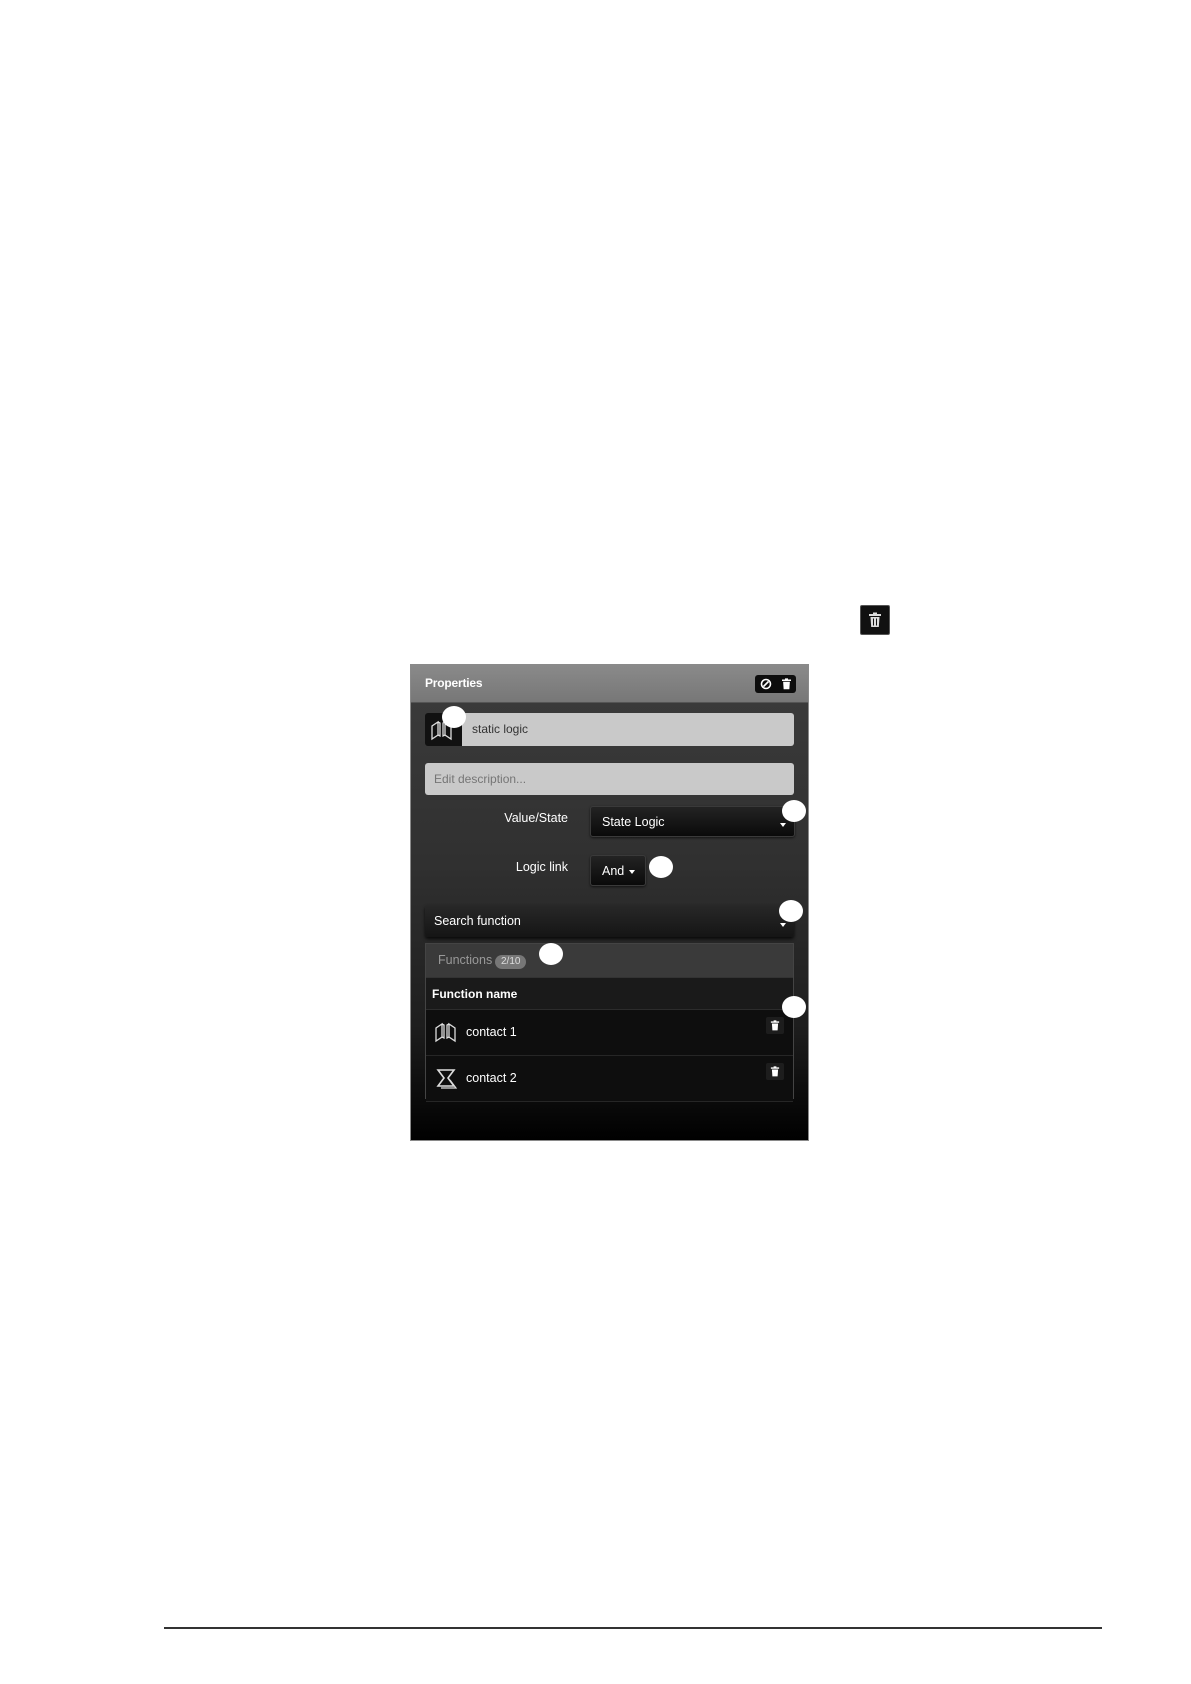 This screenshot has width=1191, height=1684. Describe the element at coordinates (609, 684) in the screenshot. I see `panel-header: Properties` at that location.